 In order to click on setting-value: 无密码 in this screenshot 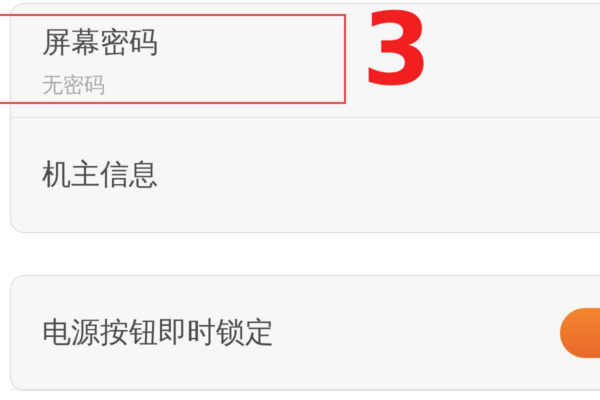, I will do `click(73, 85)`.